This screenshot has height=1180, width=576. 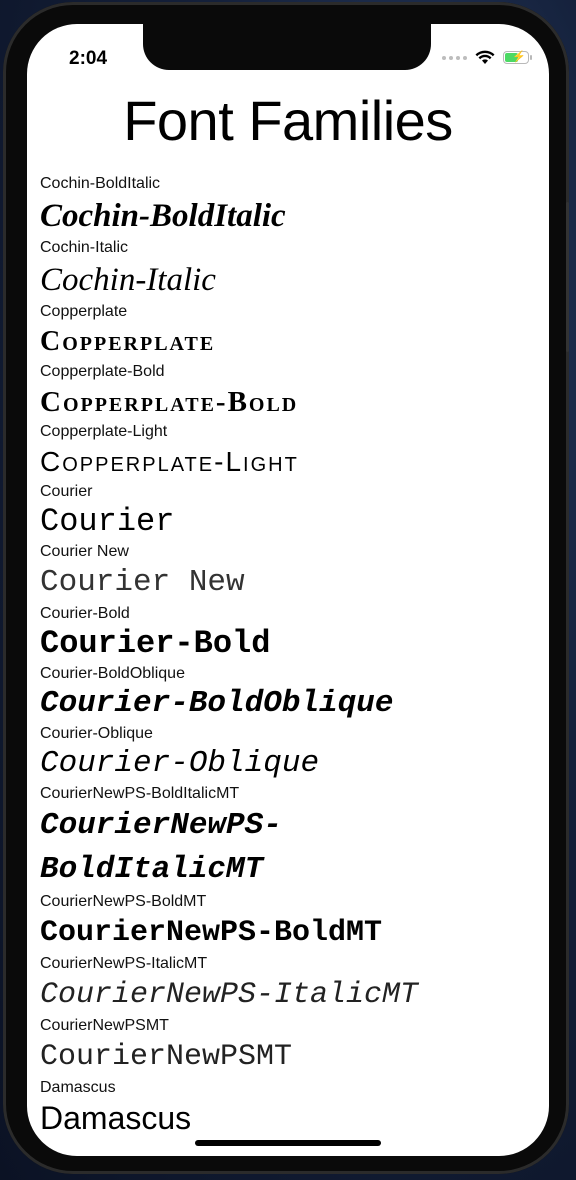 I want to click on list-item: Cochin-BoldItalic Cochin-BoldItalic, so click(x=294, y=206).